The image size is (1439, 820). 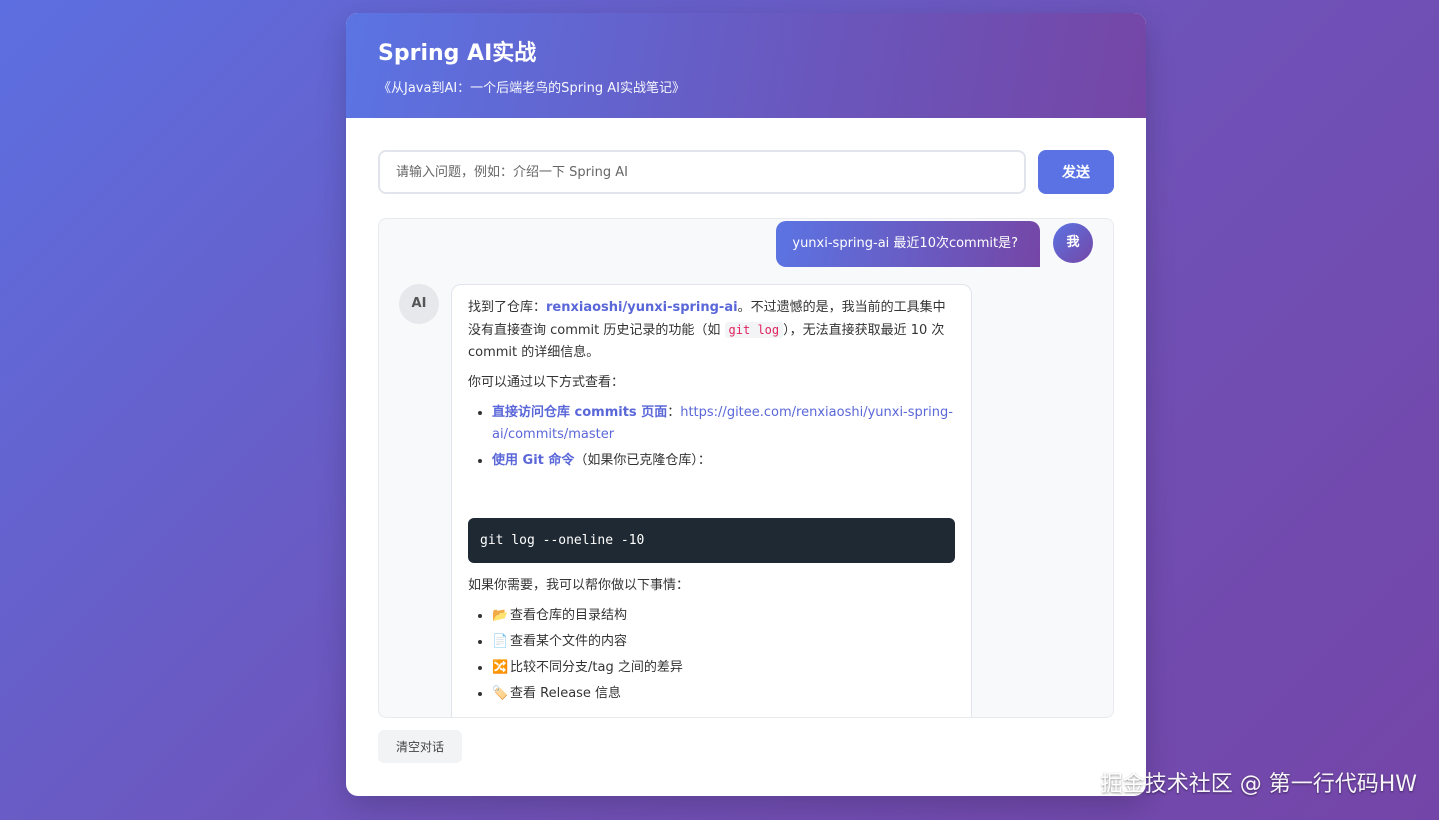 I want to click on tag-icon: 🏷️, so click(x=500, y=693).